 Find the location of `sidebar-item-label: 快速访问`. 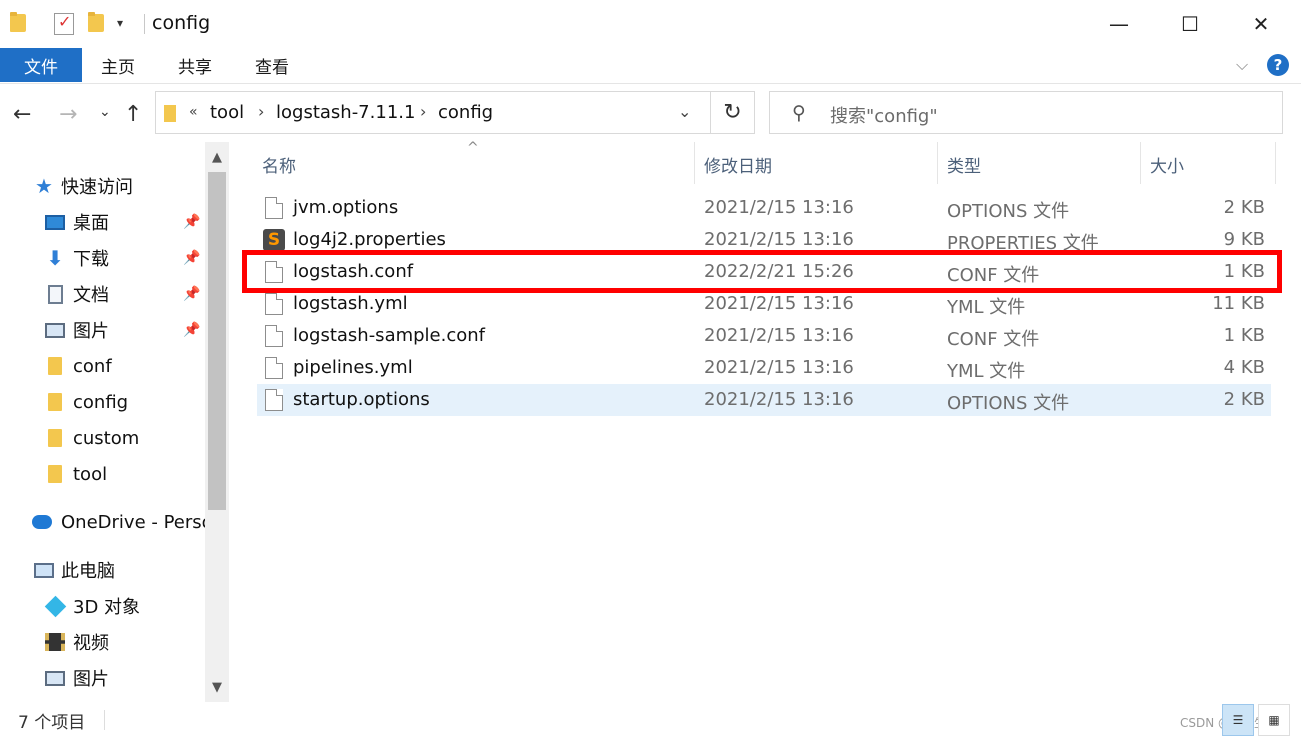

sidebar-item-label: 快速访问 is located at coordinates (97, 187).